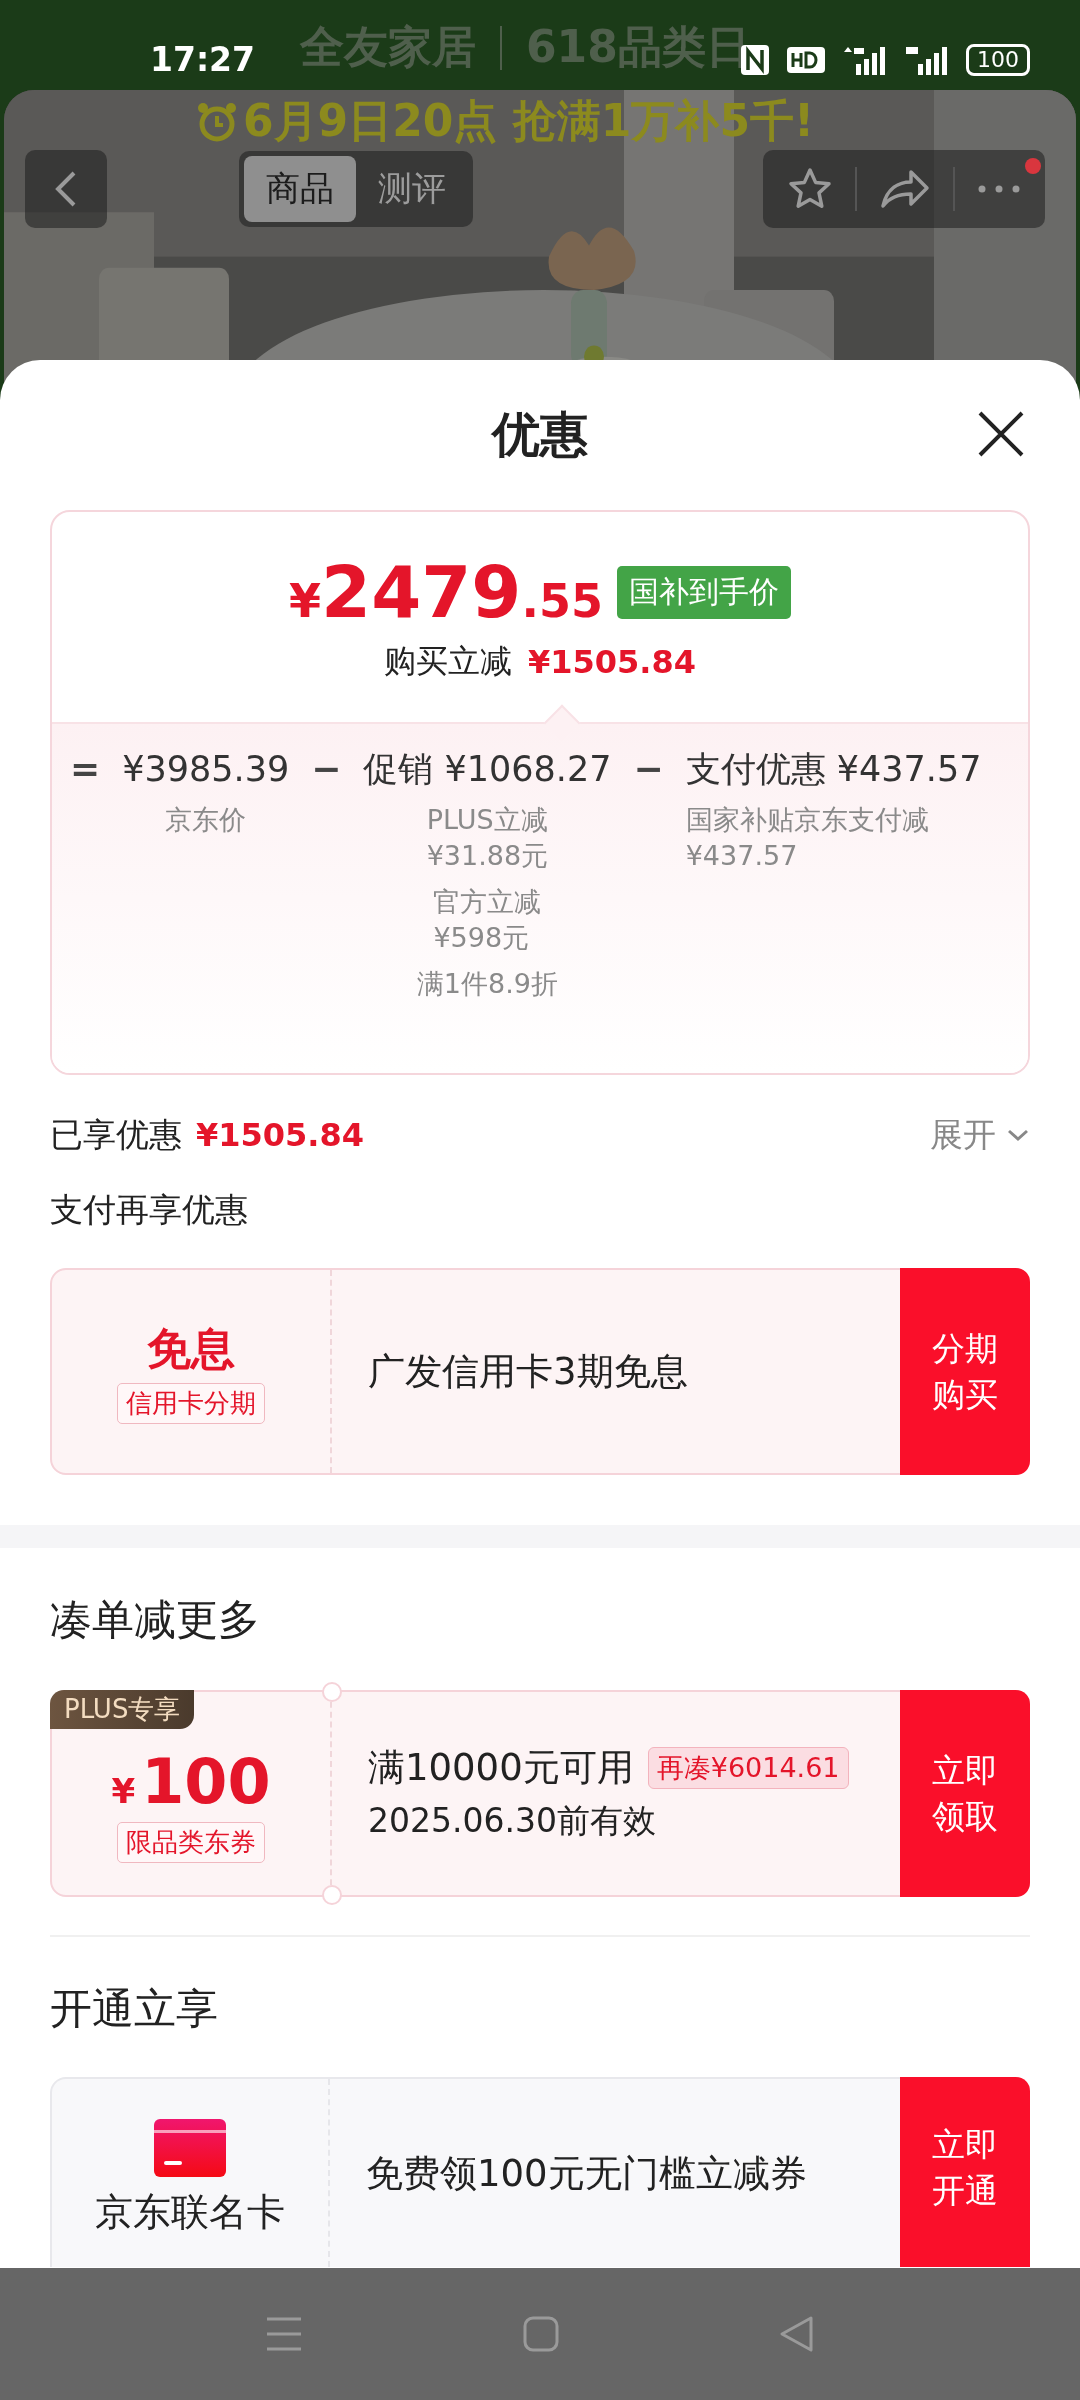 This screenshot has width=1080, height=2400. Describe the element at coordinates (487, 856) in the screenshot. I see `breakdown-note: ¥31.88元` at that location.